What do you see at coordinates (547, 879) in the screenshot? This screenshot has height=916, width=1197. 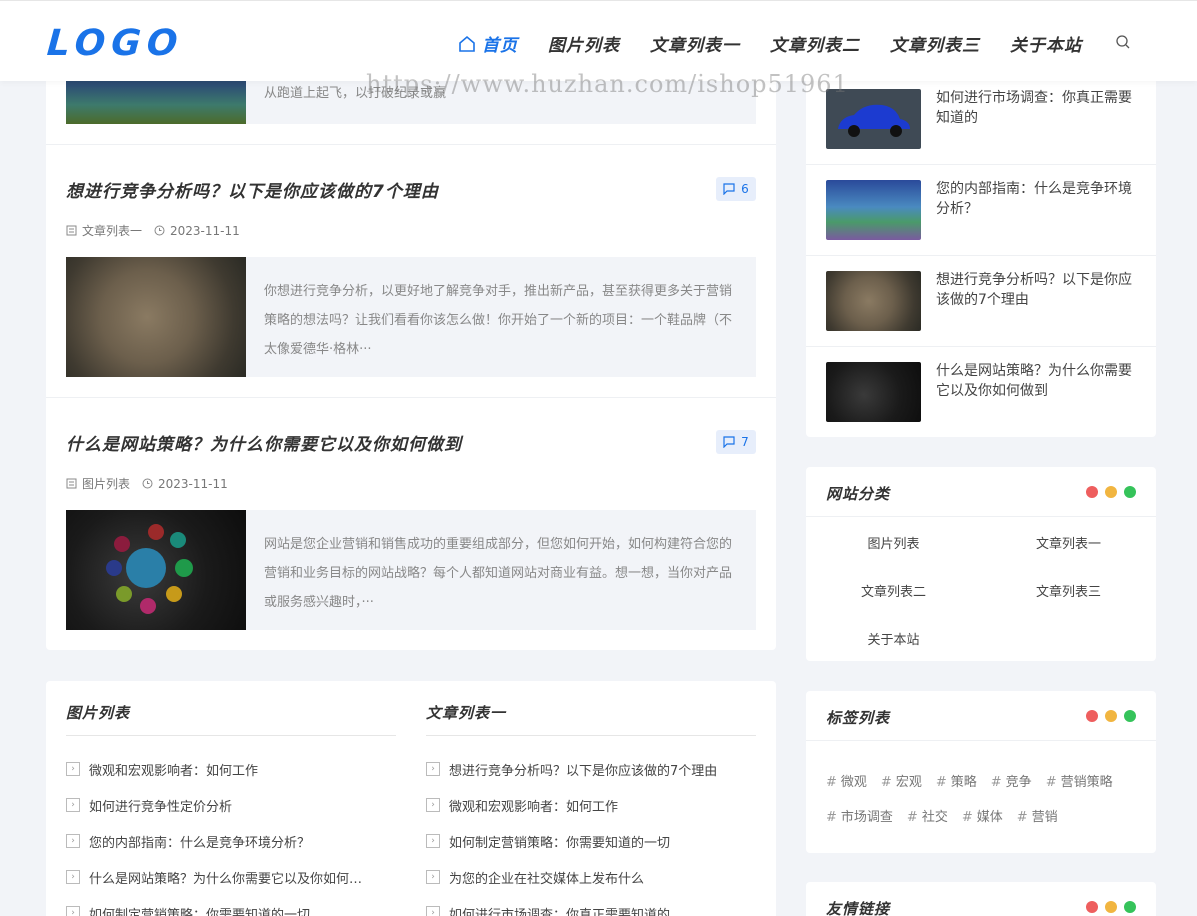 I see `list-item-label: 为您的企业在社交媒体上发布什么` at bounding box center [547, 879].